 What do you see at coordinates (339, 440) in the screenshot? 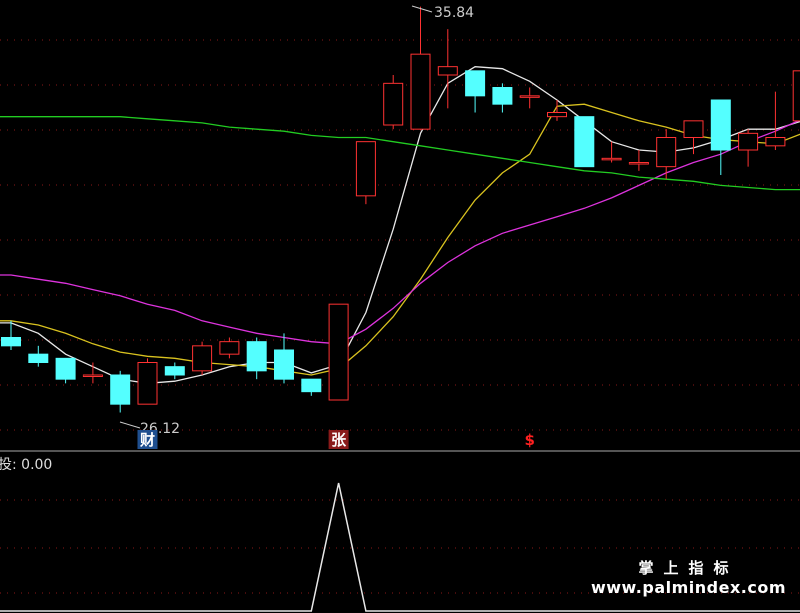
I see `signal-marker: 张` at bounding box center [339, 440].